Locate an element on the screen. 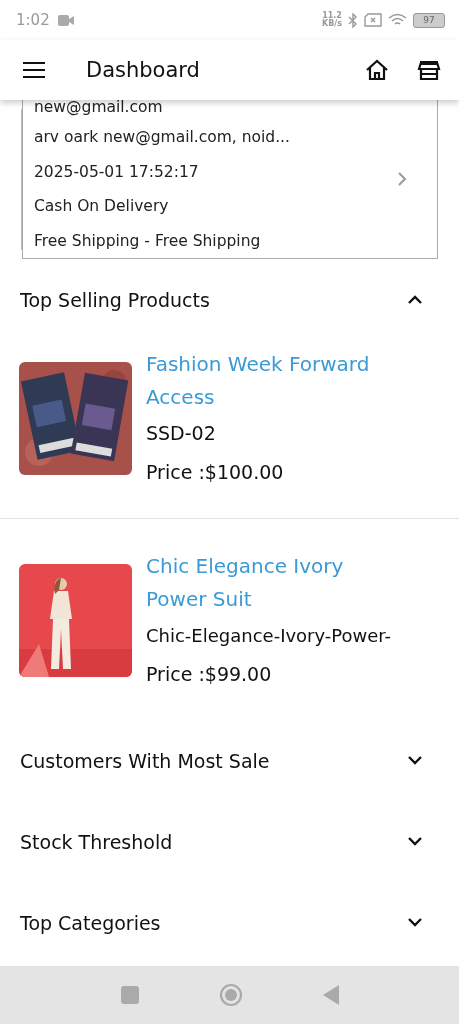 Image resolution: width=459 pixels, height=1024 pixels. order-card: new@gmail.com arv oark new@gmail.com, noid... 2025-05-01 17:52:17 Cash On Delivery Free Shipping - Free Shipping is located at coordinates (230, 179).